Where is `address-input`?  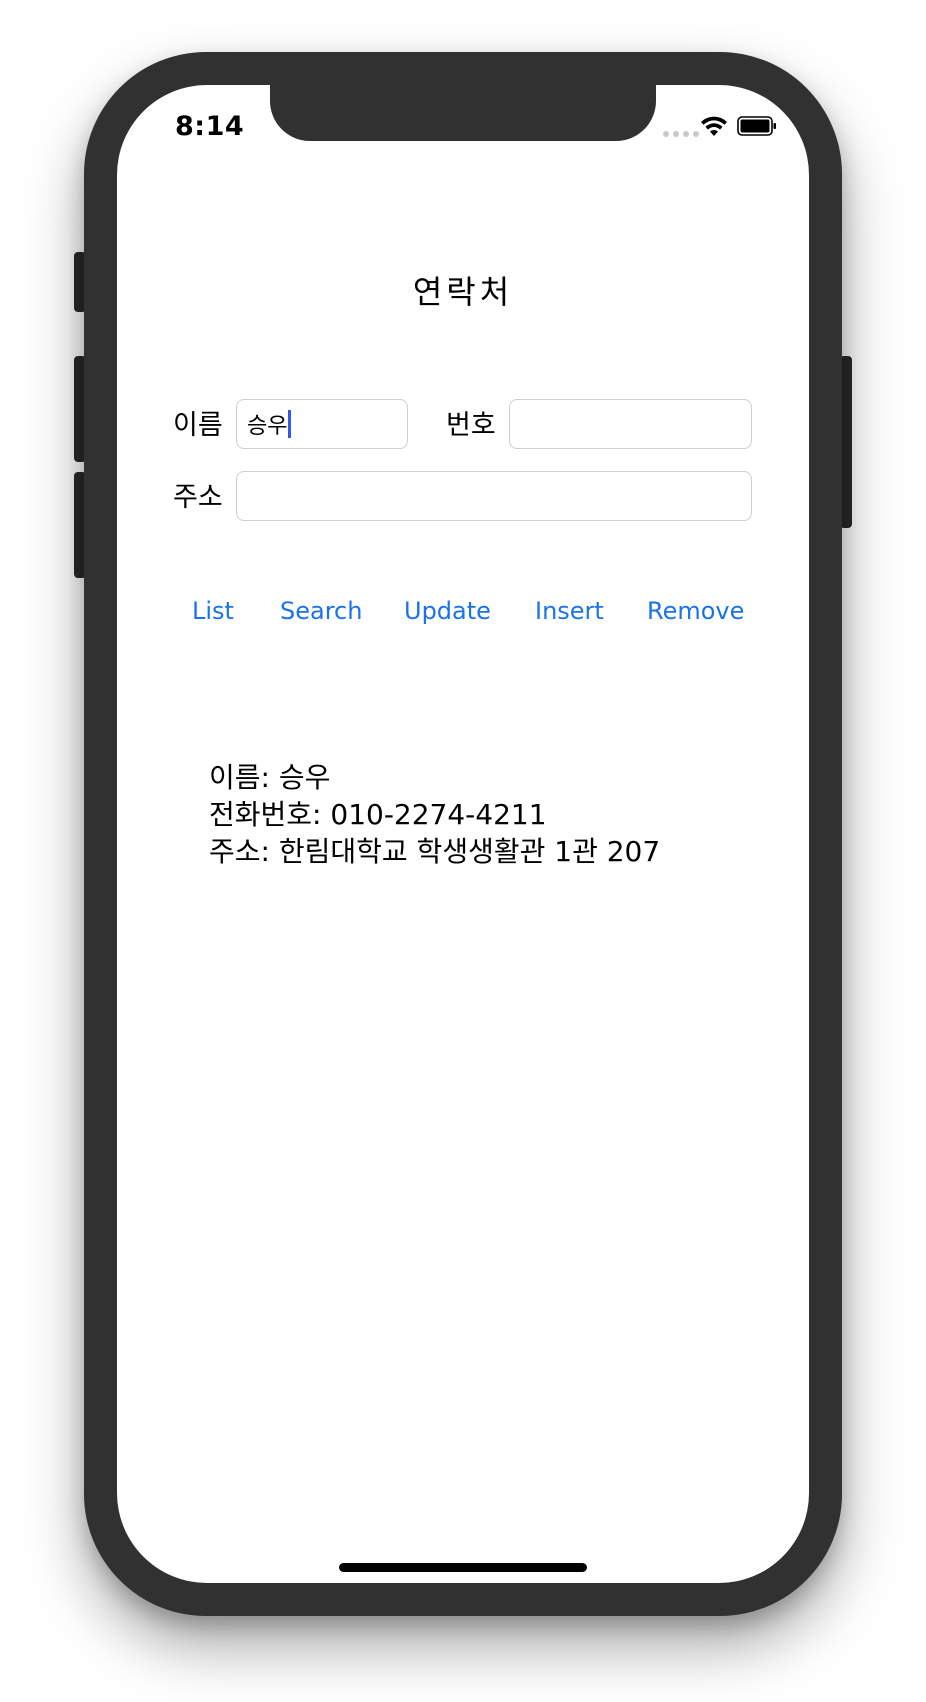
address-input is located at coordinates (494, 496).